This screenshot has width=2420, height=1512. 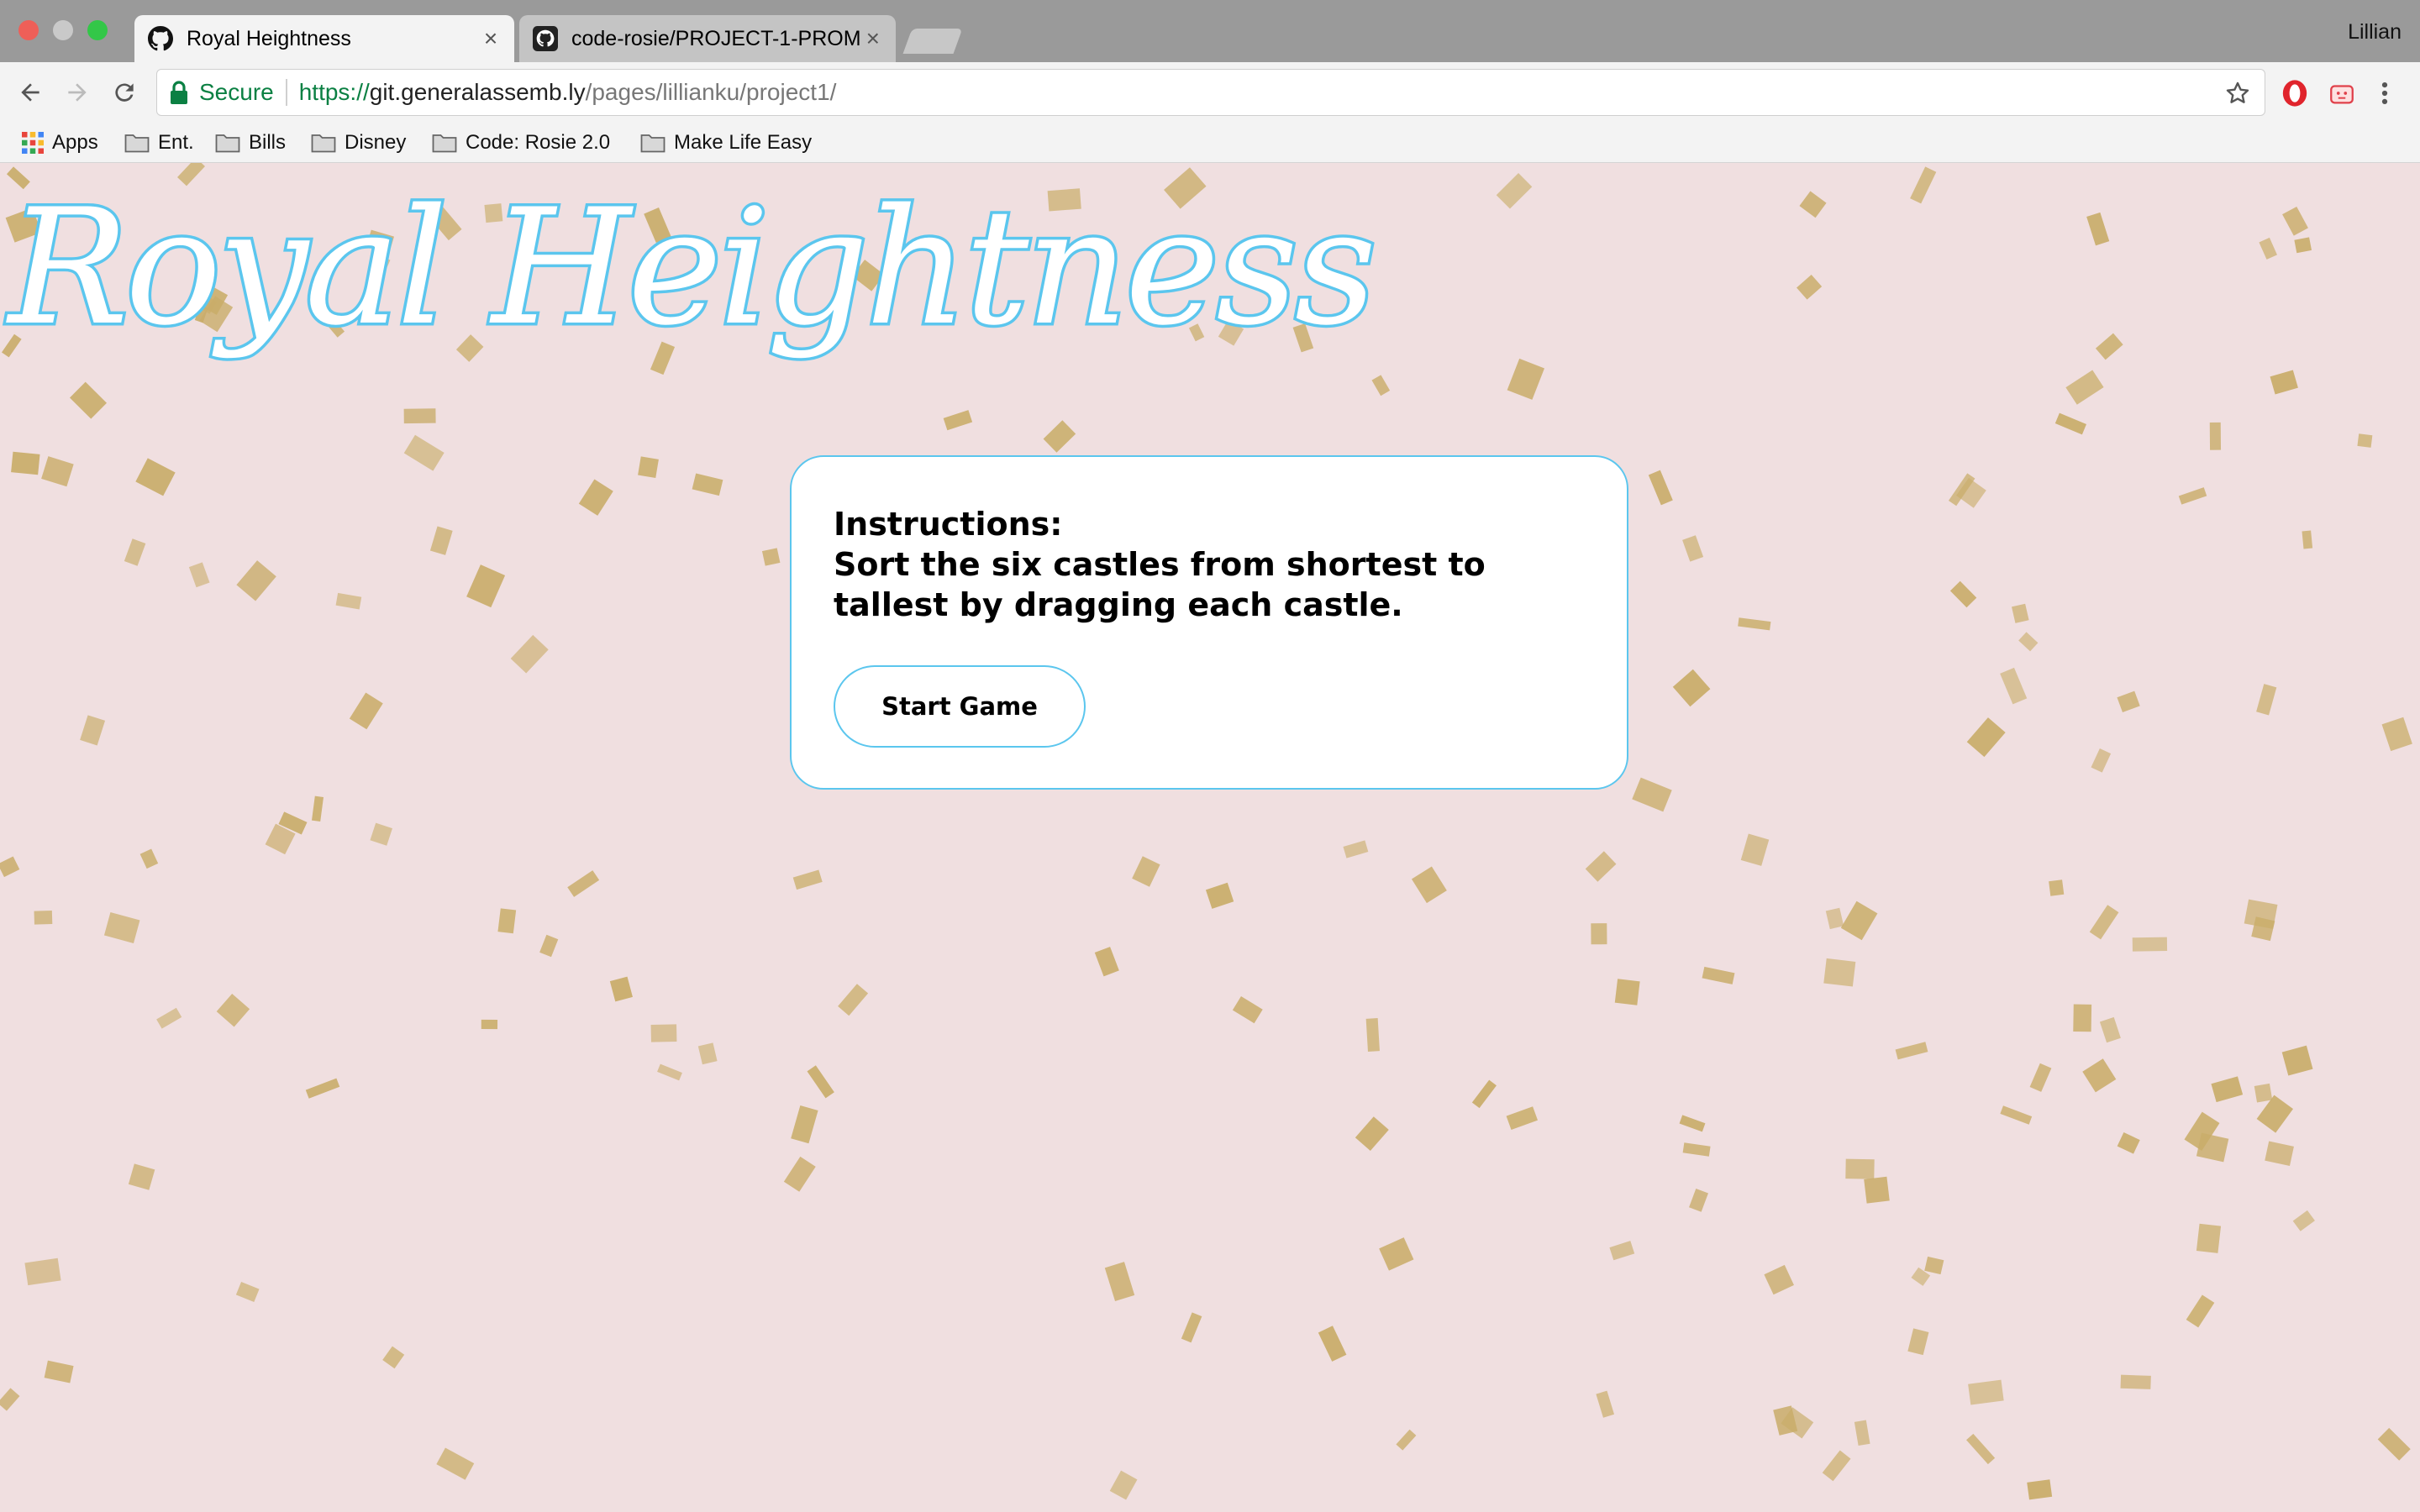 I want to click on window-maximize-button, so click(x=97, y=30).